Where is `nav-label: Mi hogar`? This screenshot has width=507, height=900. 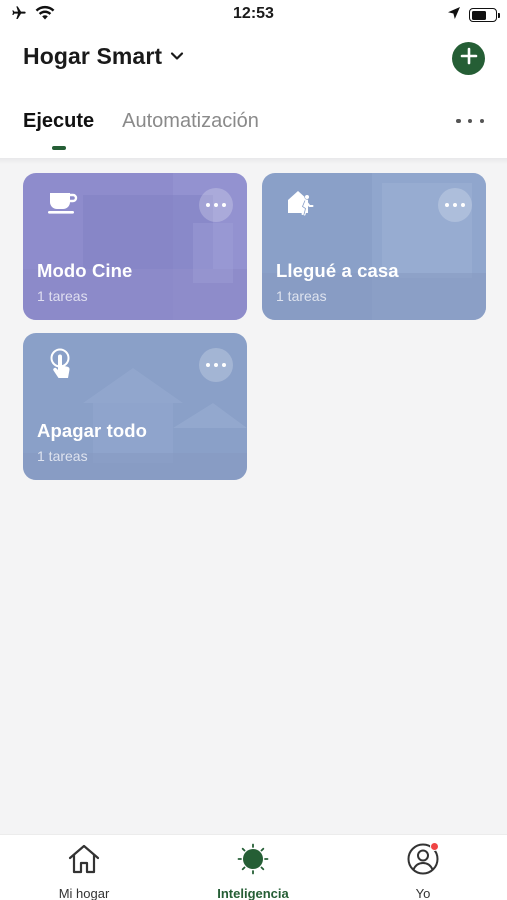 nav-label: Mi hogar is located at coordinates (84, 893).